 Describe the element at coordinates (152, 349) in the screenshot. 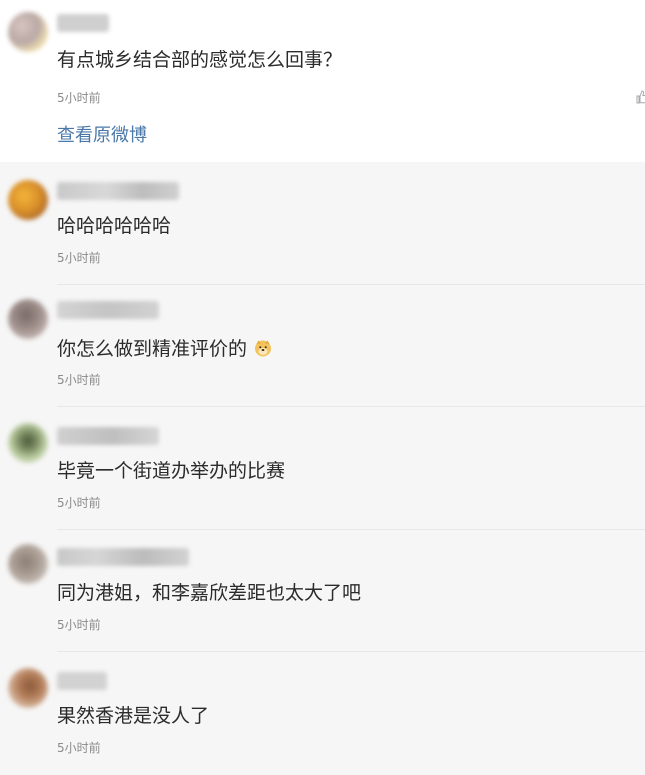

I see `reply-text-content: 你怎么做到精准评价的` at that location.